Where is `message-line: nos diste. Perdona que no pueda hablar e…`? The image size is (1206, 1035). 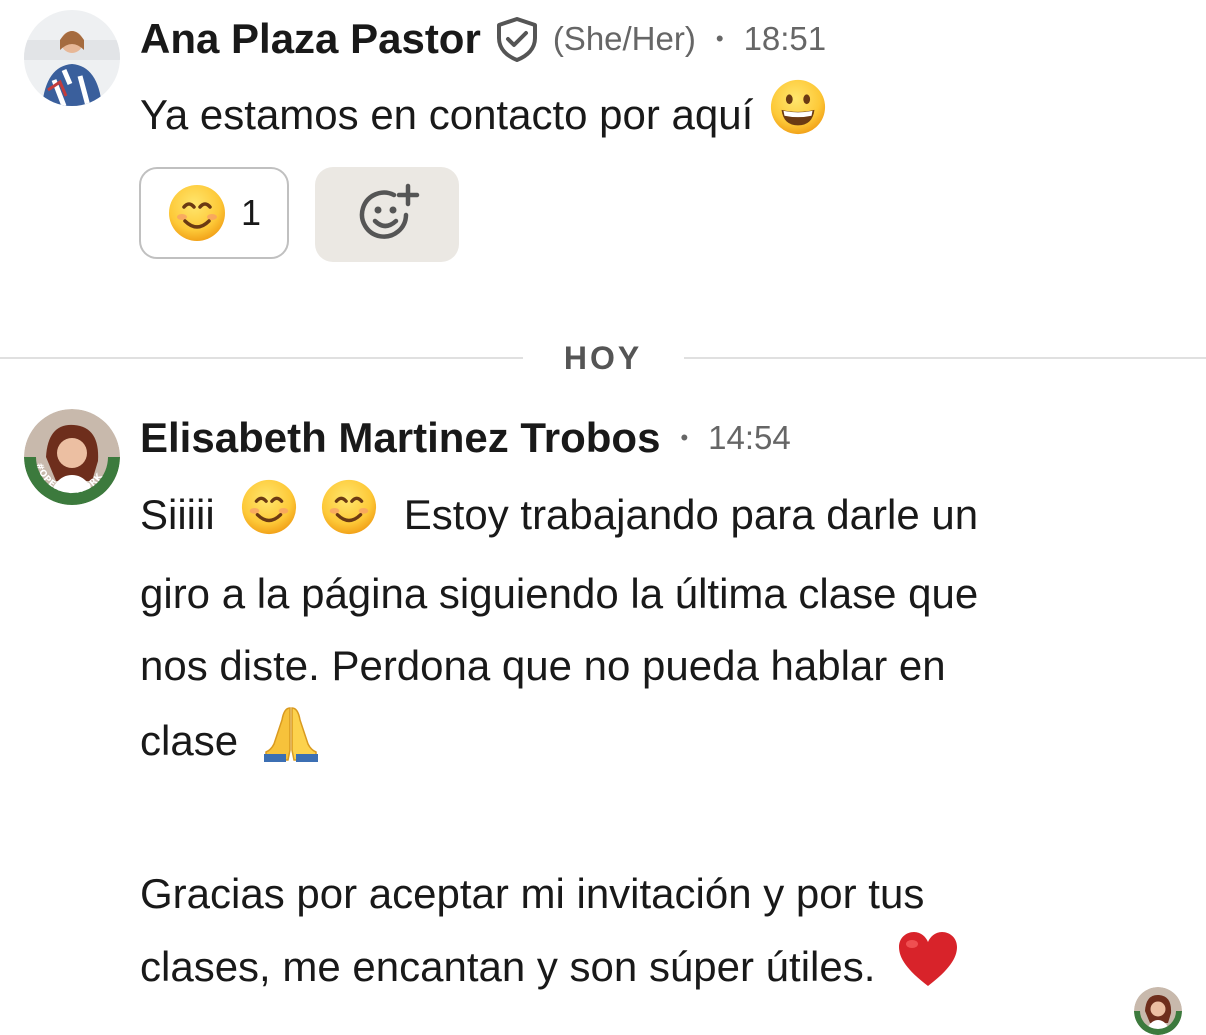 message-line: nos diste. Perdona que no pueda hablar e… is located at coordinates (543, 665).